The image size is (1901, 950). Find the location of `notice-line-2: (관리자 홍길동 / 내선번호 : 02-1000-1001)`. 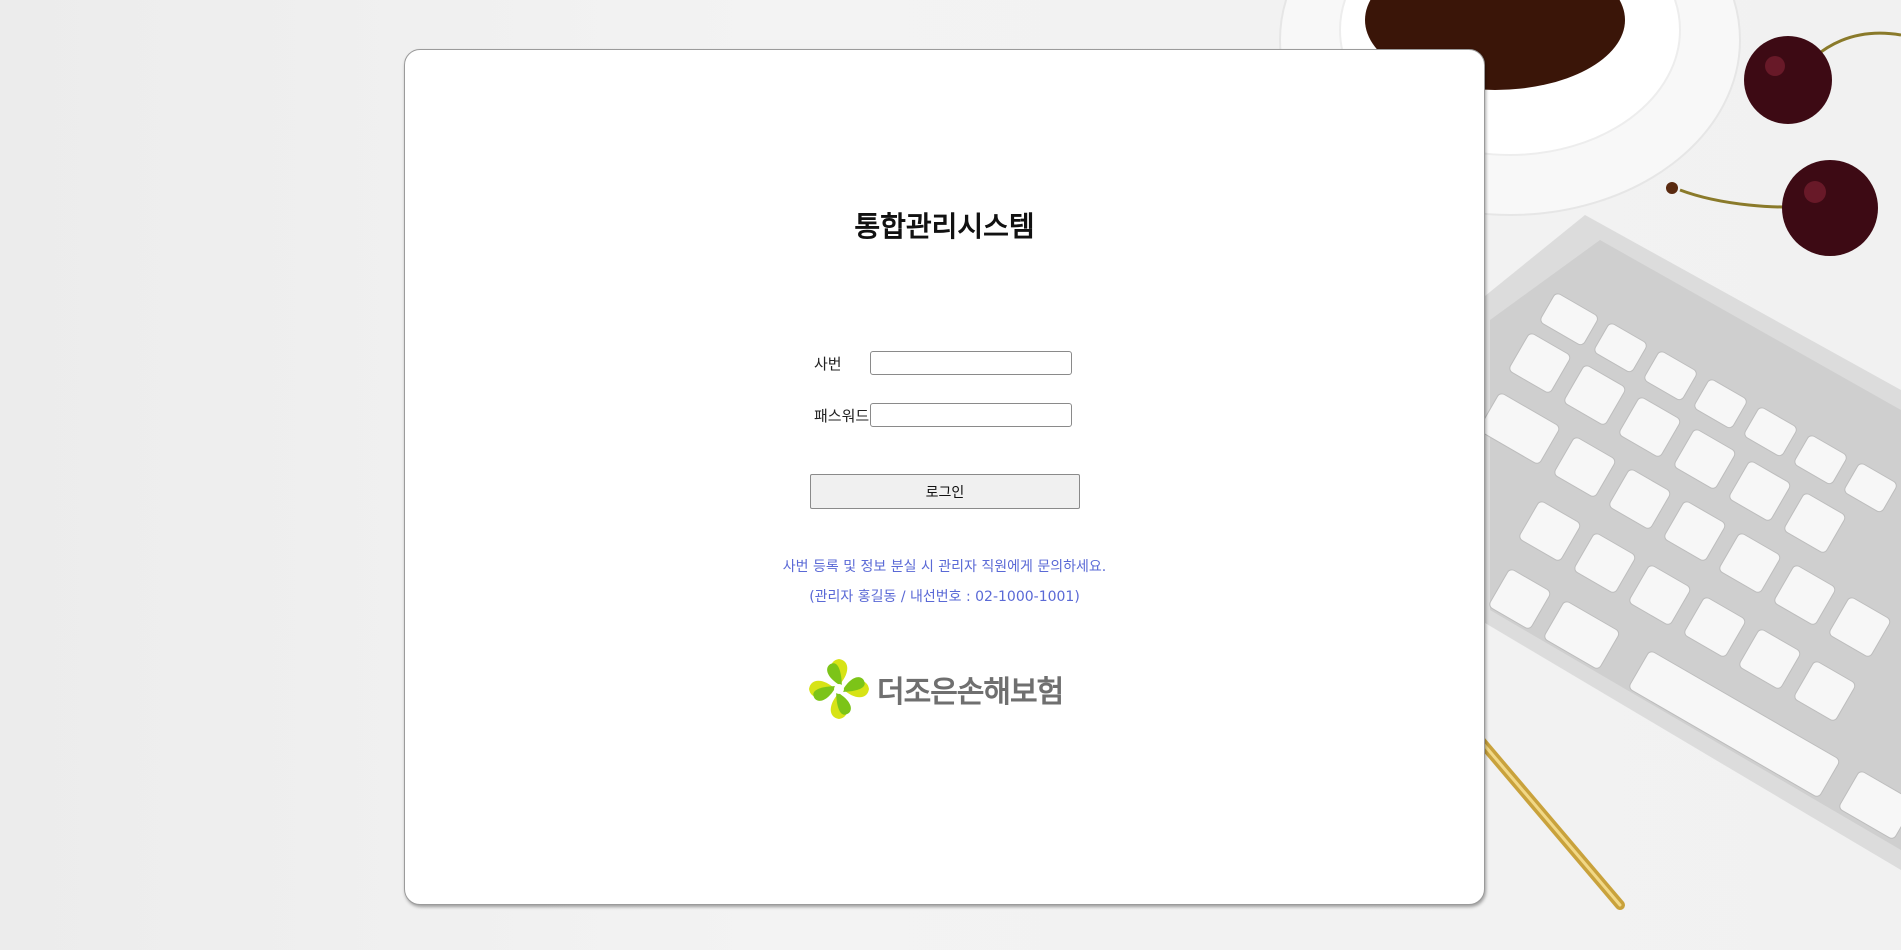

notice-line-2: (관리자 홍길동 / 내선번호 : 02-1000-1001) is located at coordinates (944, 597).